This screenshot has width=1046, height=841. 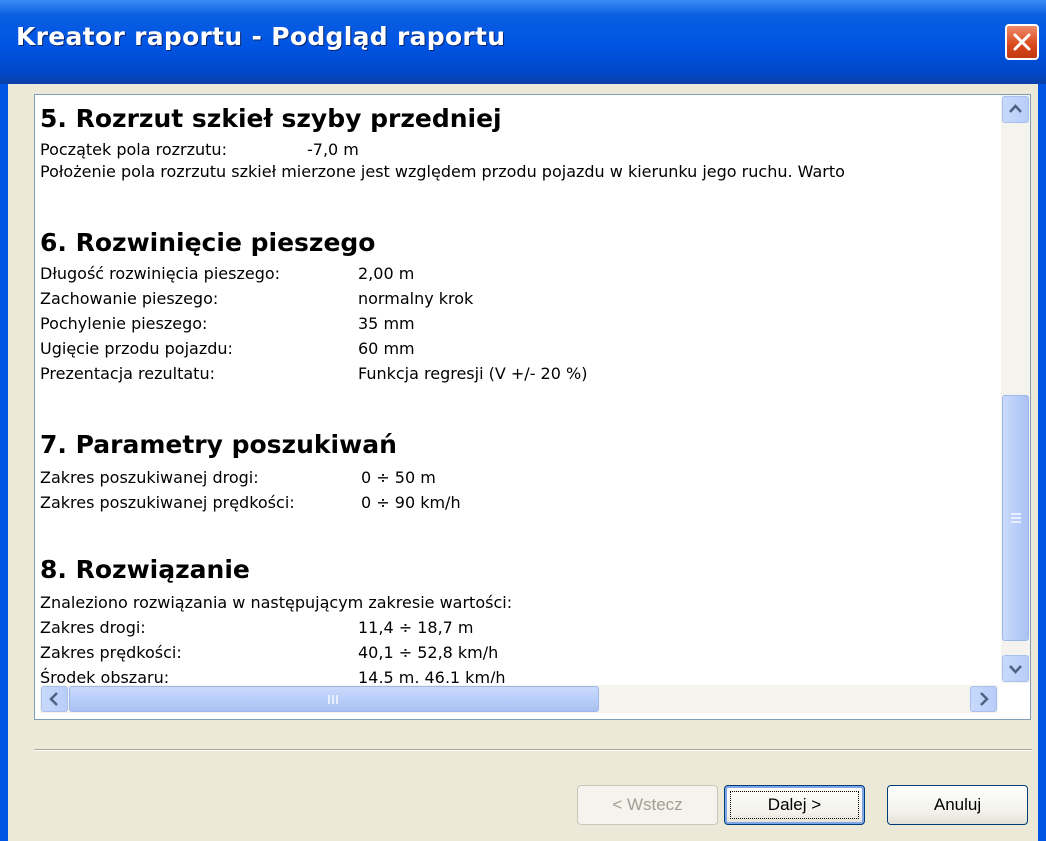 What do you see at coordinates (105, 675) in the screenshot?
I see `row-label: Środek obszaru:` at bounding box center [105, 675].